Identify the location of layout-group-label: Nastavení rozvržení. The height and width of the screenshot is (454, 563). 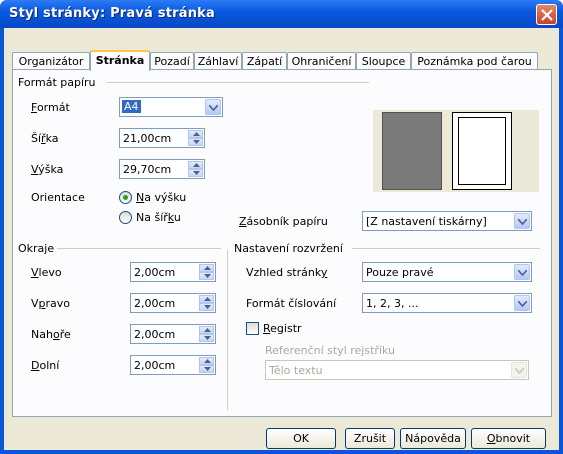
(288, 248).